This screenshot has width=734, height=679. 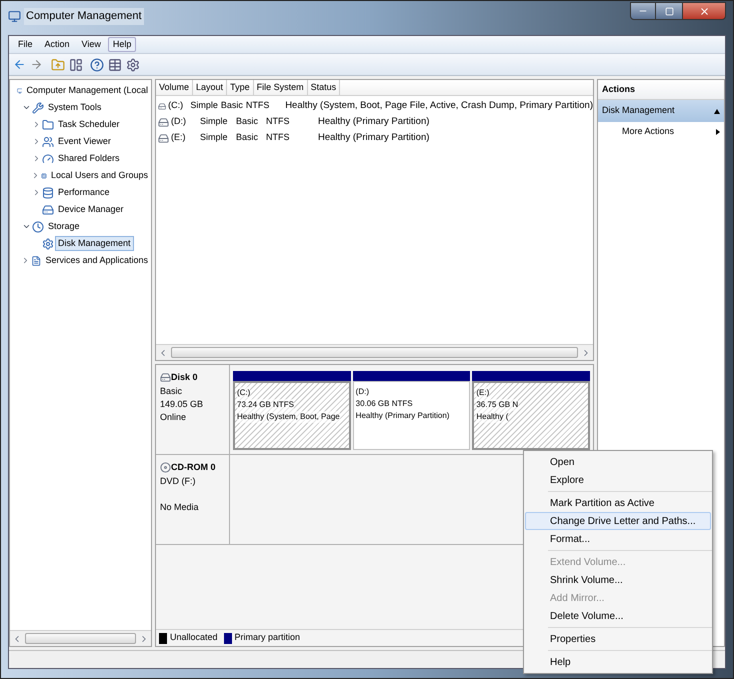 I want to click on column-header: Layout, so click(x=210, y=87).